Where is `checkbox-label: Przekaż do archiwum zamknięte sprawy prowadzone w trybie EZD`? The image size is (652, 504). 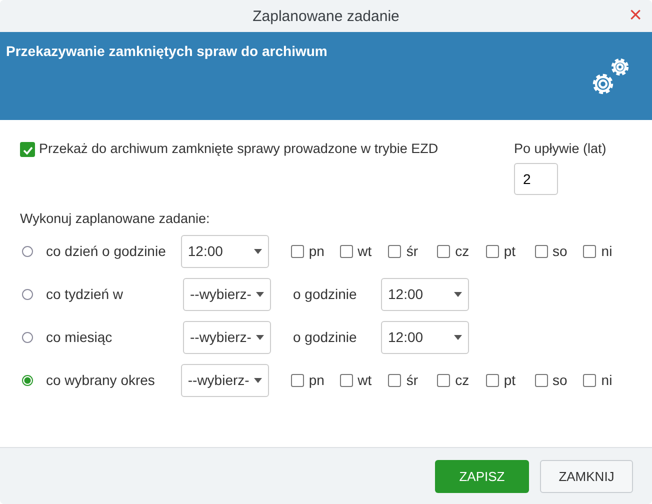 checkbox-label: Przekaż do archiwum zamknięte sprawy prowadzone w trybie EZD is located at coordinates (238, 148).